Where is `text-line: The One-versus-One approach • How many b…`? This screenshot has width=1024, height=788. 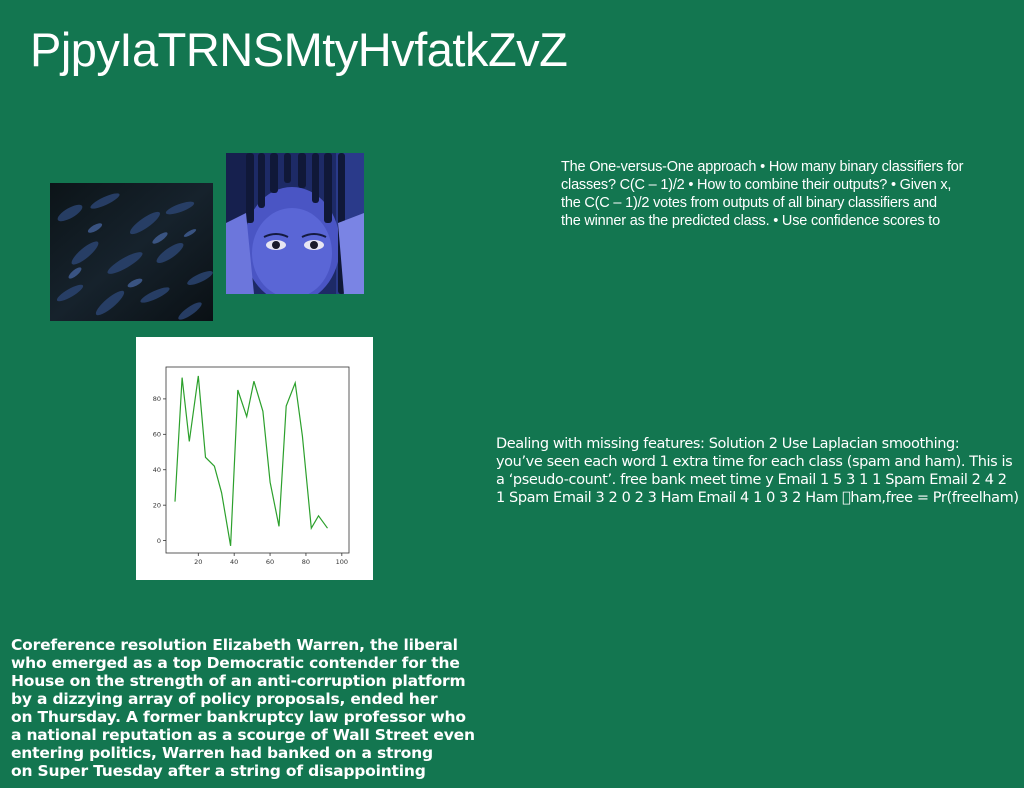 text-line: The One-versus-One approach • How many b… is located at coordinates (762, 167).